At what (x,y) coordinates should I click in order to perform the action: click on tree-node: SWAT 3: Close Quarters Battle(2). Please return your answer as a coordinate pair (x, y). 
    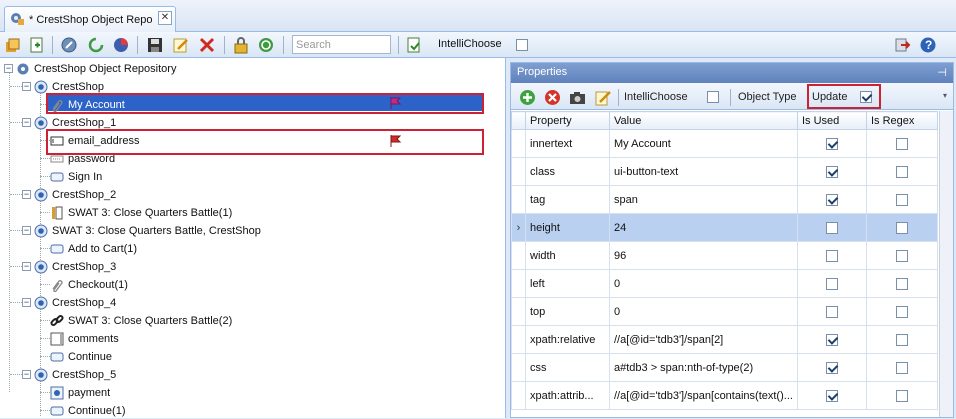
    Looking at the image, I should click on (141, 320).